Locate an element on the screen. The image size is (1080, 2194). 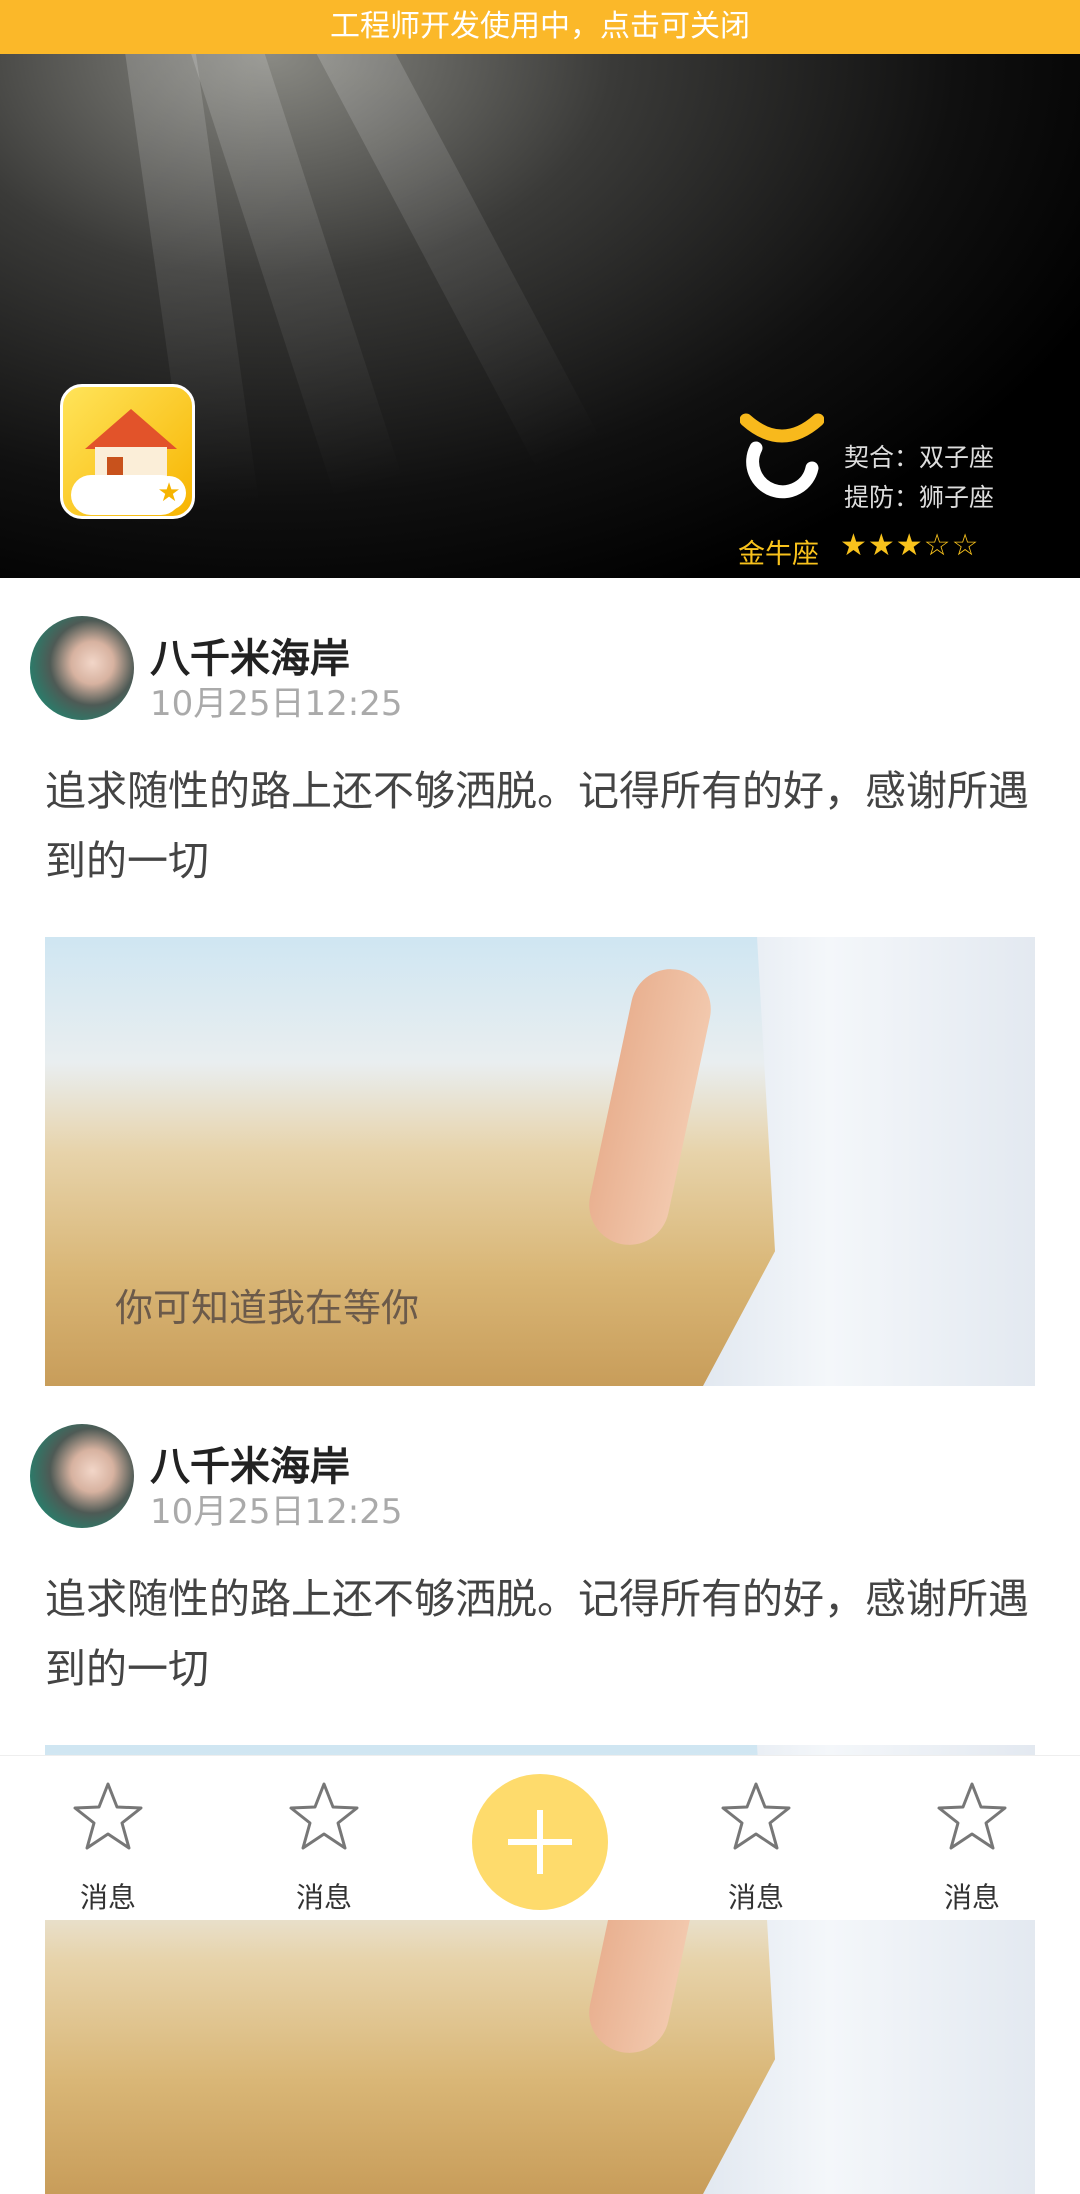
nav-item-messages-4: 消息 is located at coordinates (972, 1838).